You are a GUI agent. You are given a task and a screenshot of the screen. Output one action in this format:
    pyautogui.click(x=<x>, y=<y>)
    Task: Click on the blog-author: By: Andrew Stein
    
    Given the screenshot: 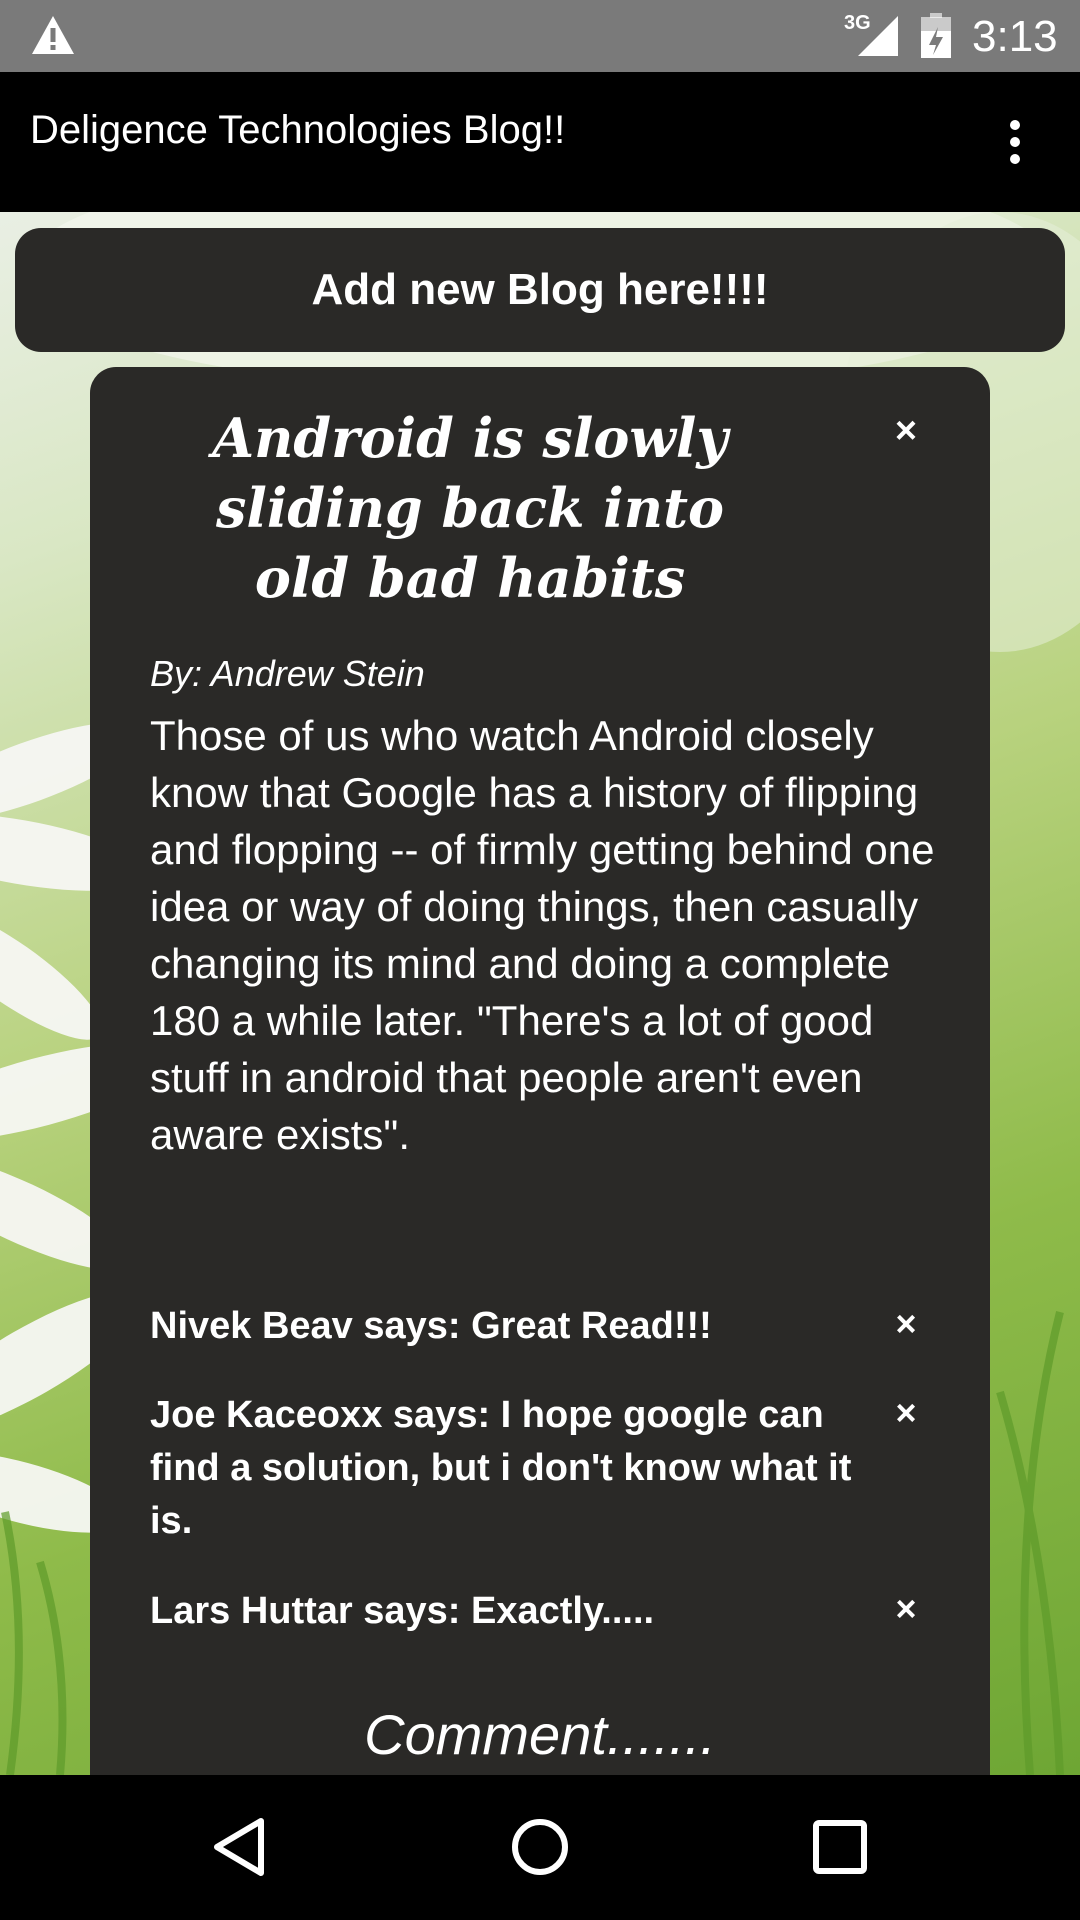 What is the action you would take?
    pyautogui.click(x=287, y=673)
    